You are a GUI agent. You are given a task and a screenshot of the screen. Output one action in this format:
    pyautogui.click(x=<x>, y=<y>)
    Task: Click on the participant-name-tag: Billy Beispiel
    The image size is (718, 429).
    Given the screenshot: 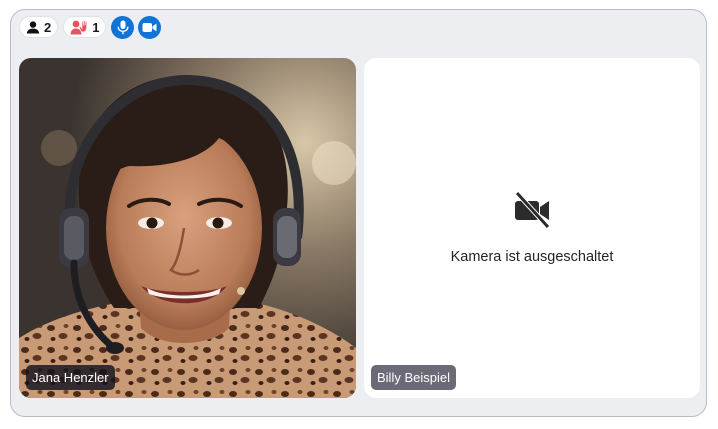 What is the action you would take?
    pyautogui.click(x=413, y=377)
    